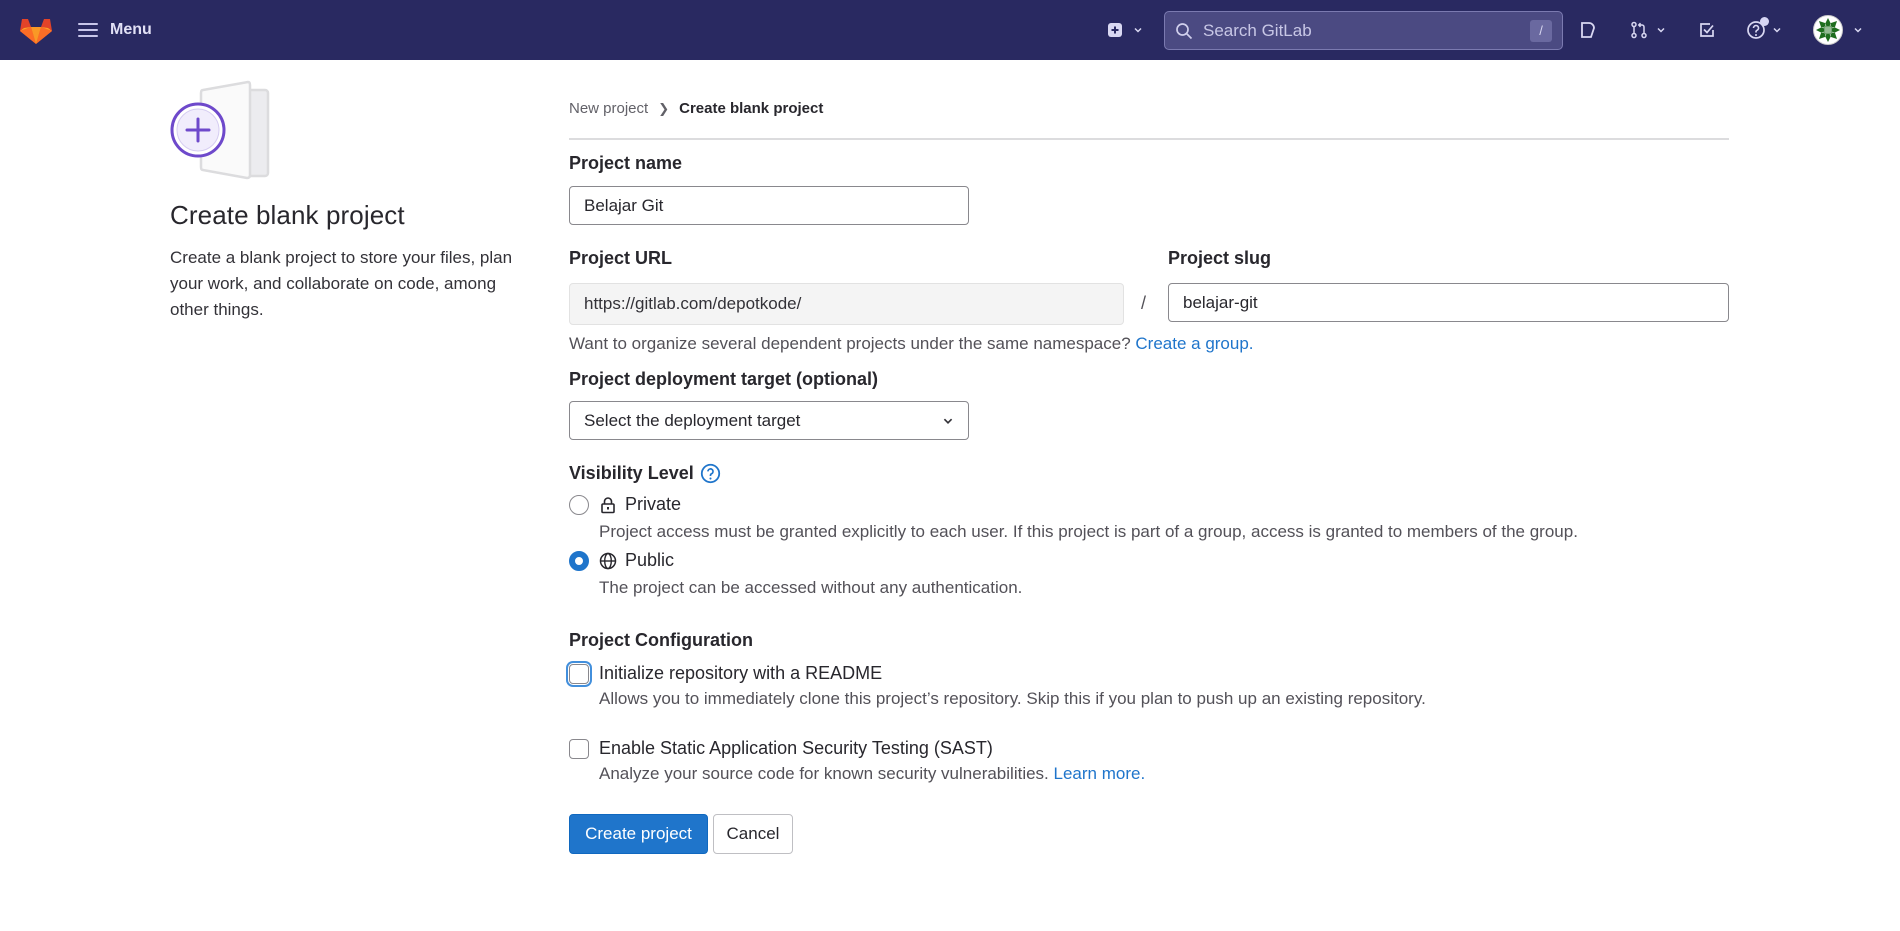  I want to click on search-input, so click(1365, 30).